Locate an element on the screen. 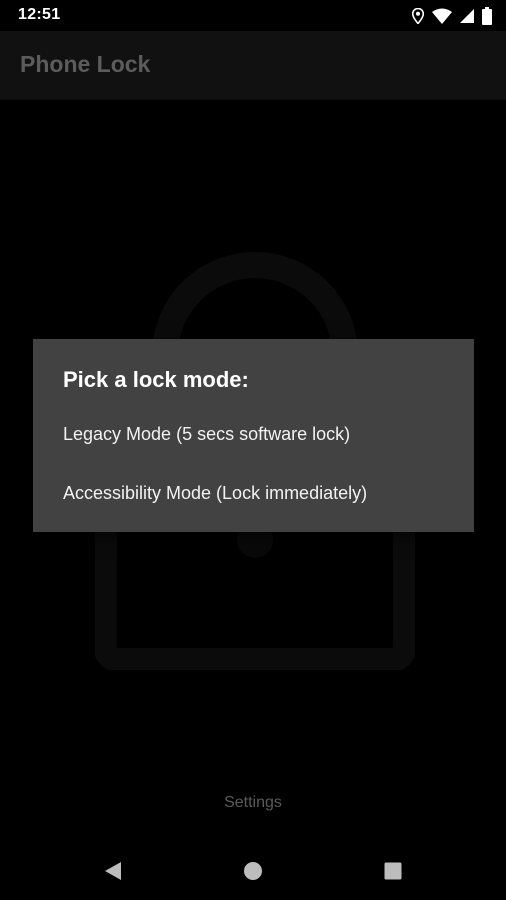 The width and height of the screenshot is (506, 900). recents-icon is located at coordinates (393, 871).